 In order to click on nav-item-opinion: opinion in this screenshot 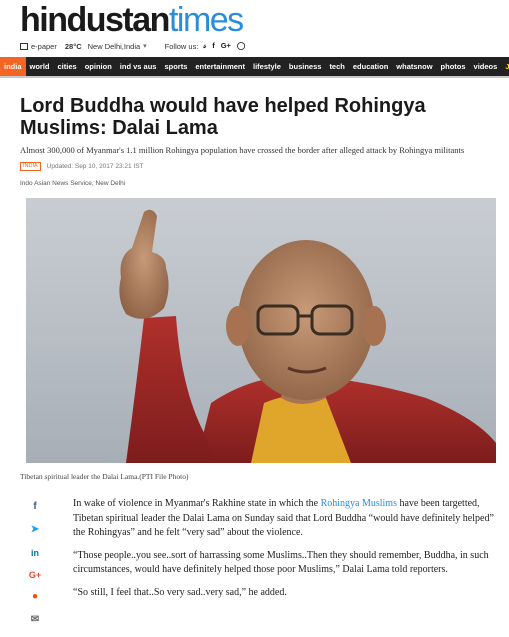, I will do `click(98, 66)`.